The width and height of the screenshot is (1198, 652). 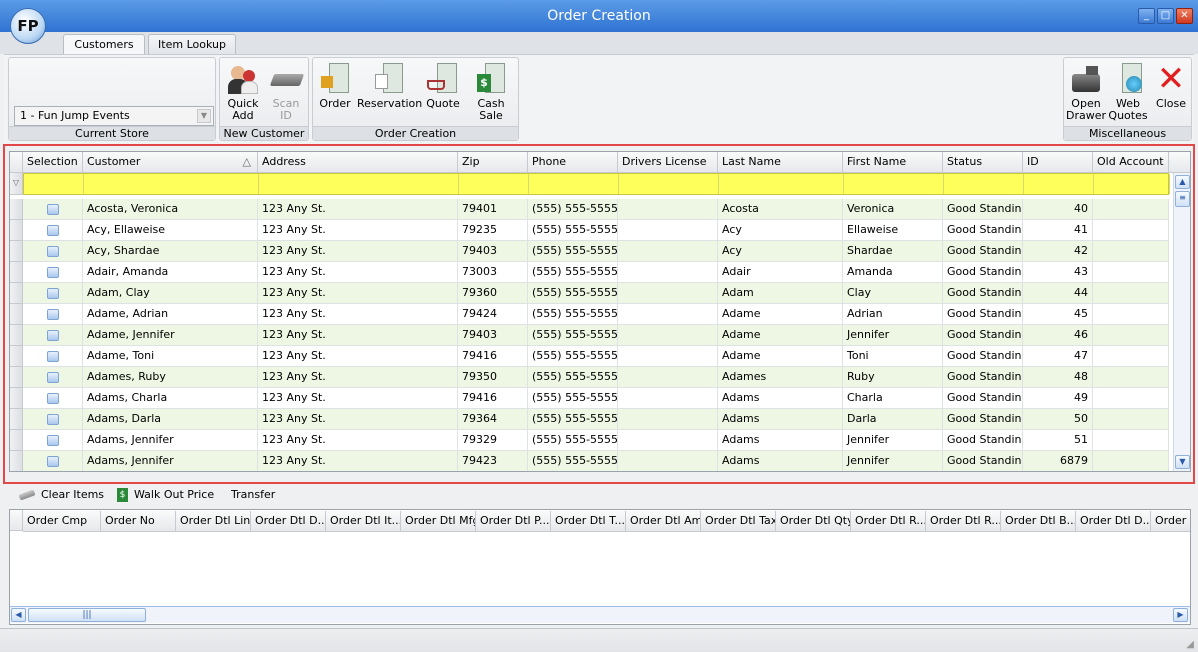 I want to click on column-header-first-name: First Name, so click(x=893, y=162).